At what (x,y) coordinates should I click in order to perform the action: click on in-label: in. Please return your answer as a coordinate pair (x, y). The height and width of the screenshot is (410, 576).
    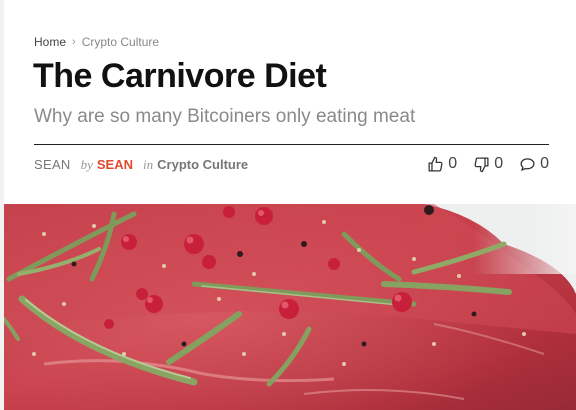
    Looking at the image, I should click on (148, 164).